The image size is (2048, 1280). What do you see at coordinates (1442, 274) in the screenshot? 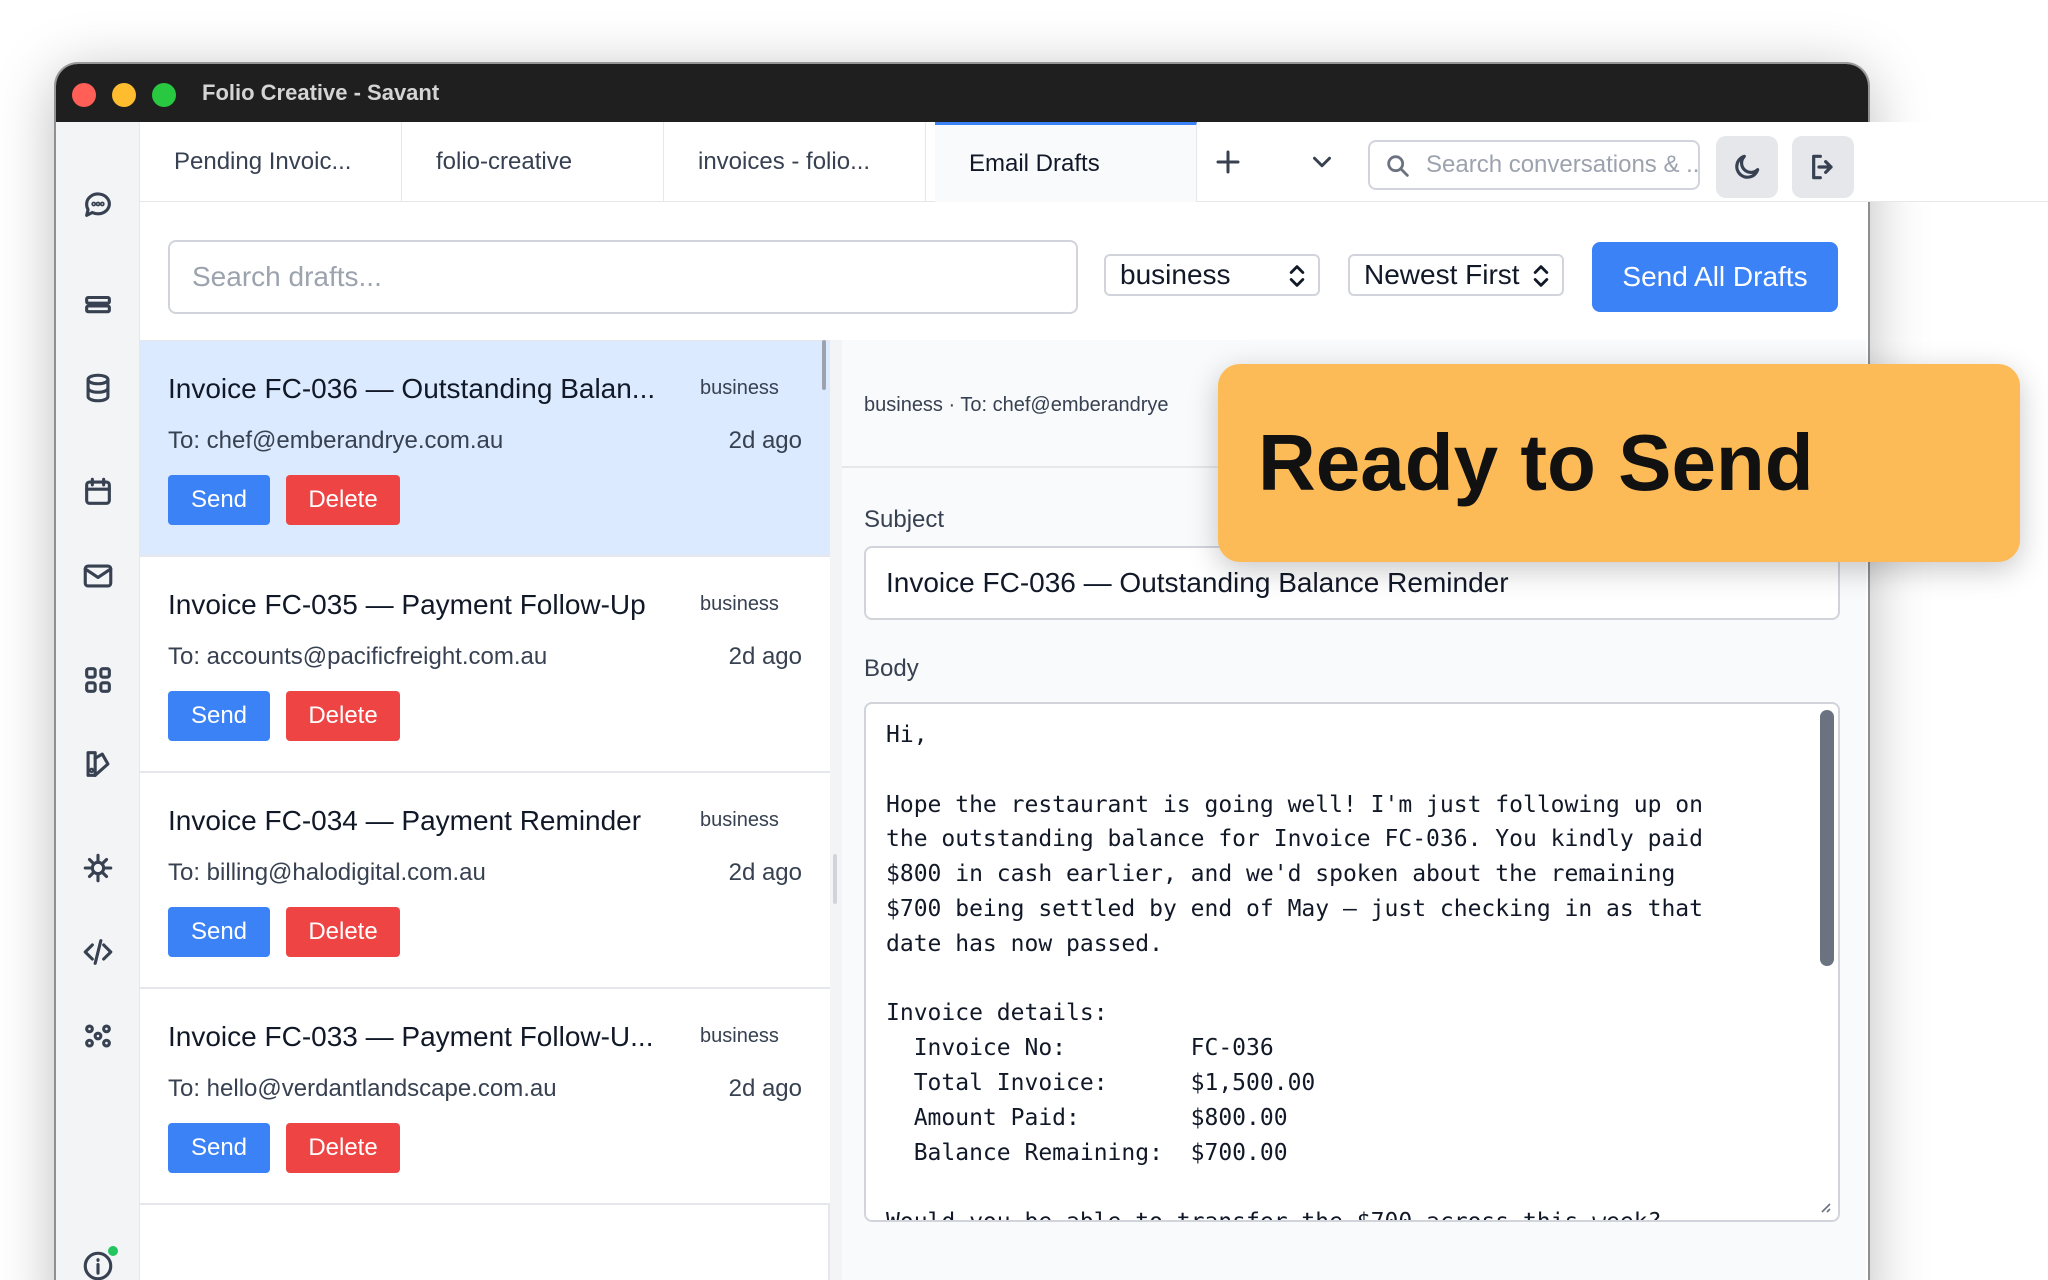
I see `sort-select-value: Newest First` at bounding box center [1442, 274].